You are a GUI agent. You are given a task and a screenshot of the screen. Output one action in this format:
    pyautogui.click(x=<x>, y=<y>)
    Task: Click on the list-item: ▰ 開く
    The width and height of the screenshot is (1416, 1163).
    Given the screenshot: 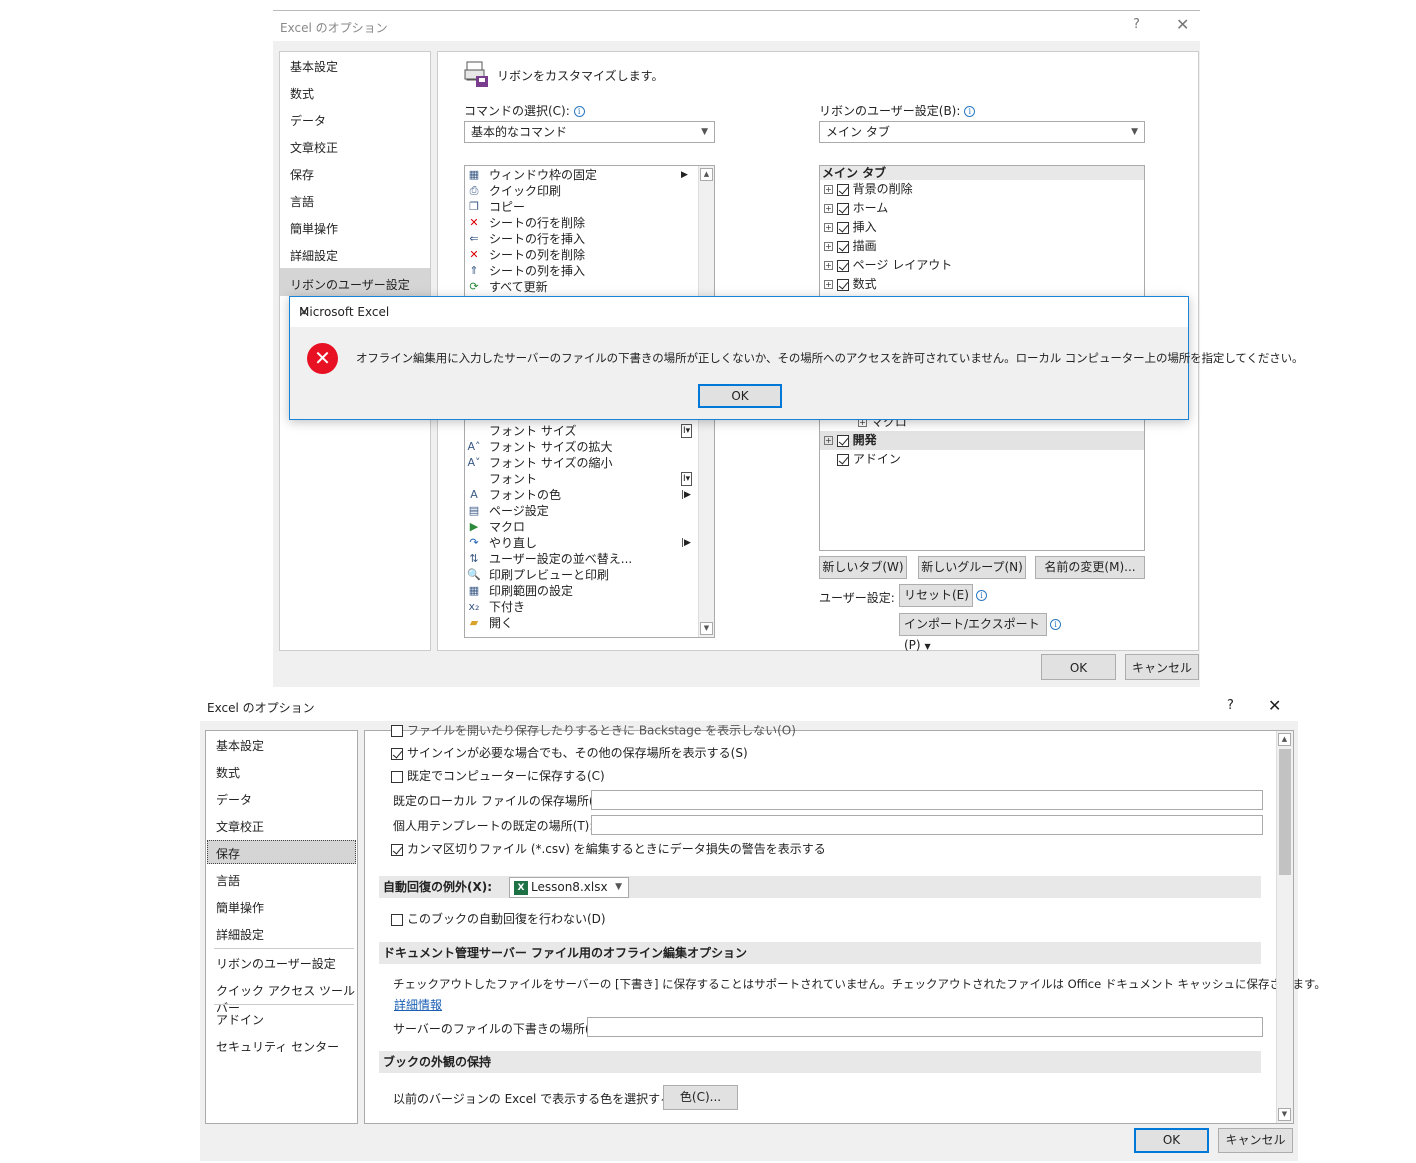 What is the action you would take?
    pyautogui.click(x=580, y=623)
    